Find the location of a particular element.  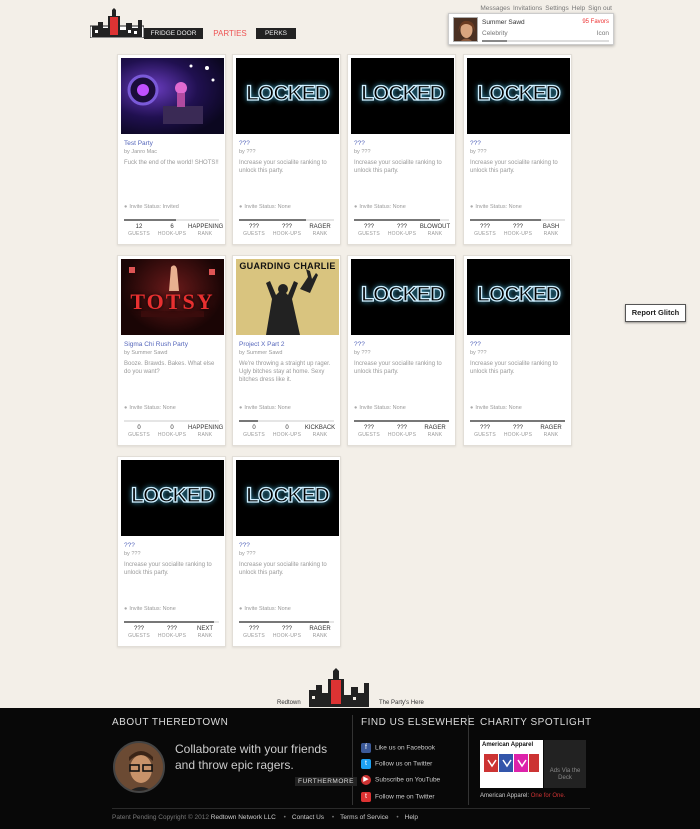

nav-perks: PERKS is located at coordinates (276, 33).